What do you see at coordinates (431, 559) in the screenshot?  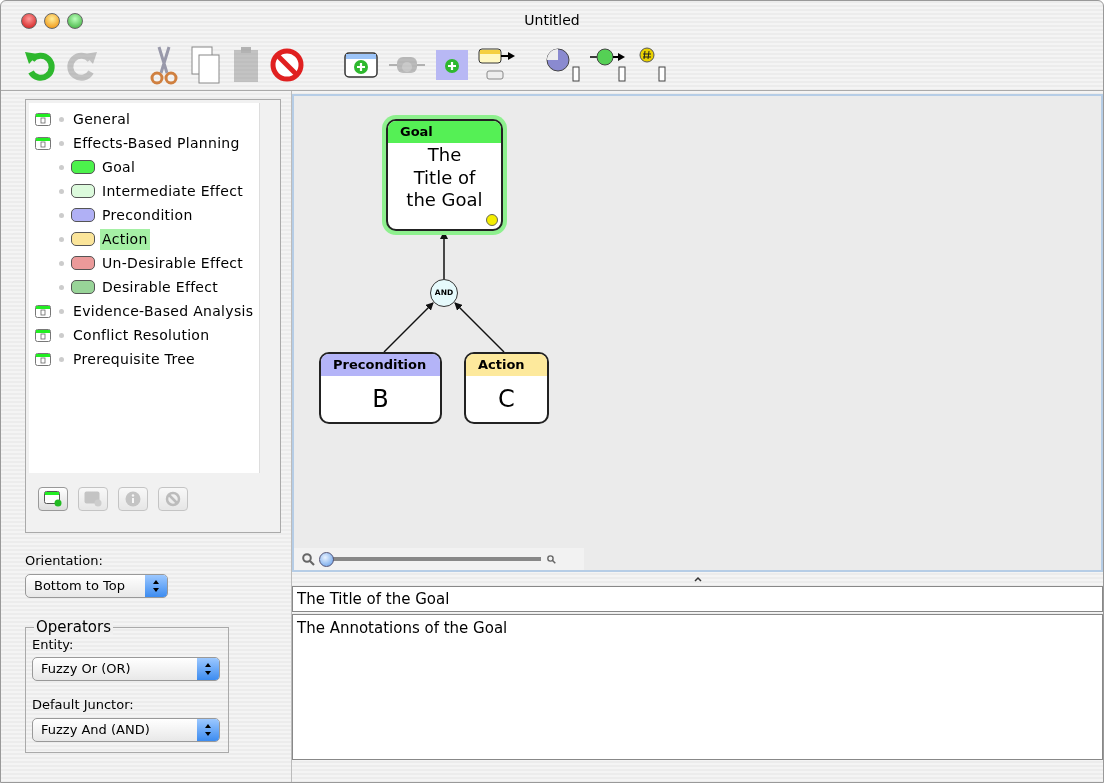 I see `zoom-slider` at bounding box center [431, 559].